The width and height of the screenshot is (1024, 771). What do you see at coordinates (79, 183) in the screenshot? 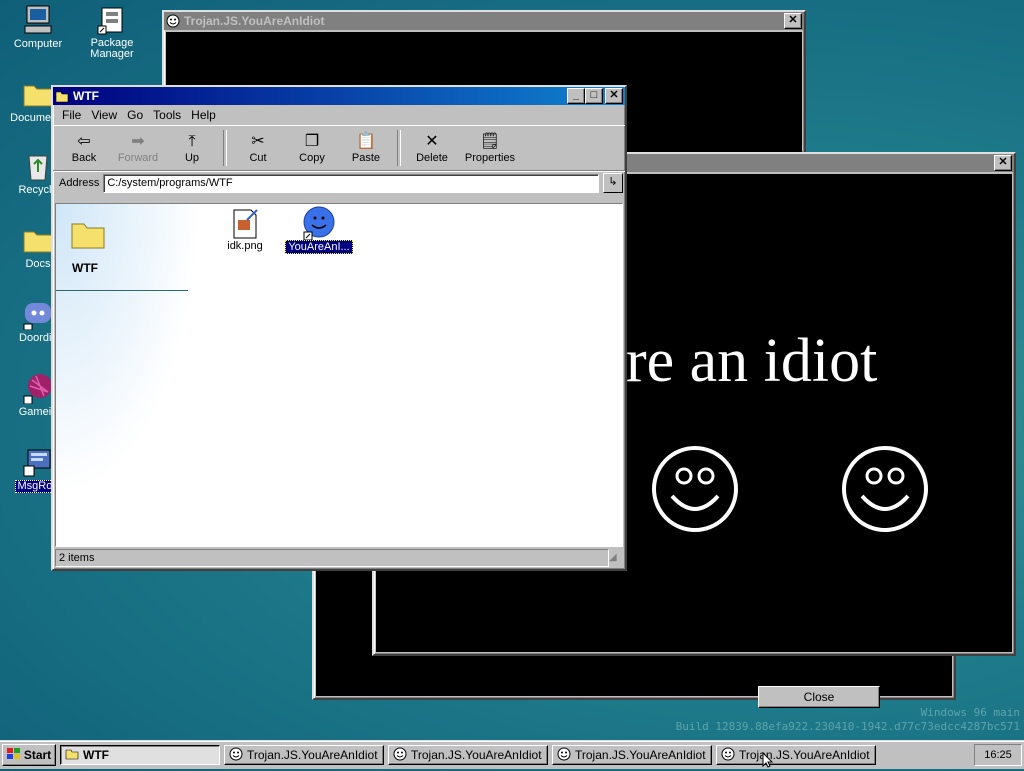
I see `address-label: Address` at bounding box center [79, 183].